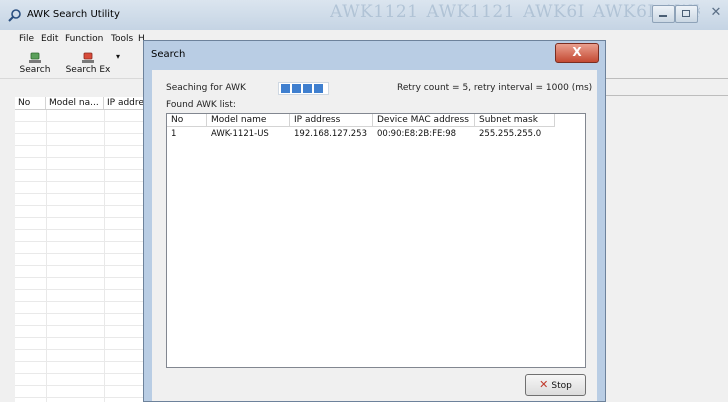 This screenshot has height=402, width=728. I want to click on col-mac-address: Device MAC address, so click(424, 120).